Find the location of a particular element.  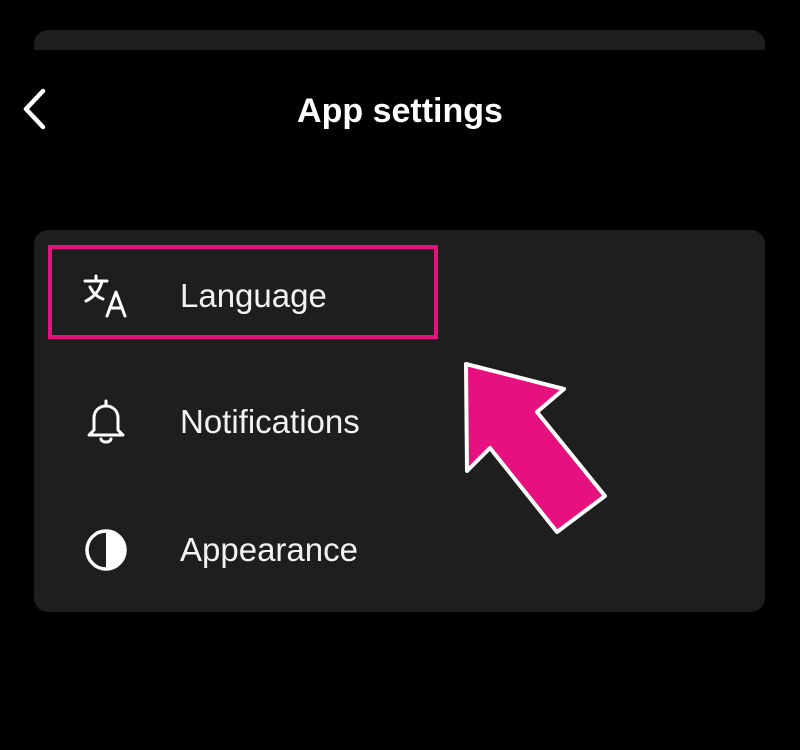

half-circle-contrast-icon is located at coordinates (106, 550).